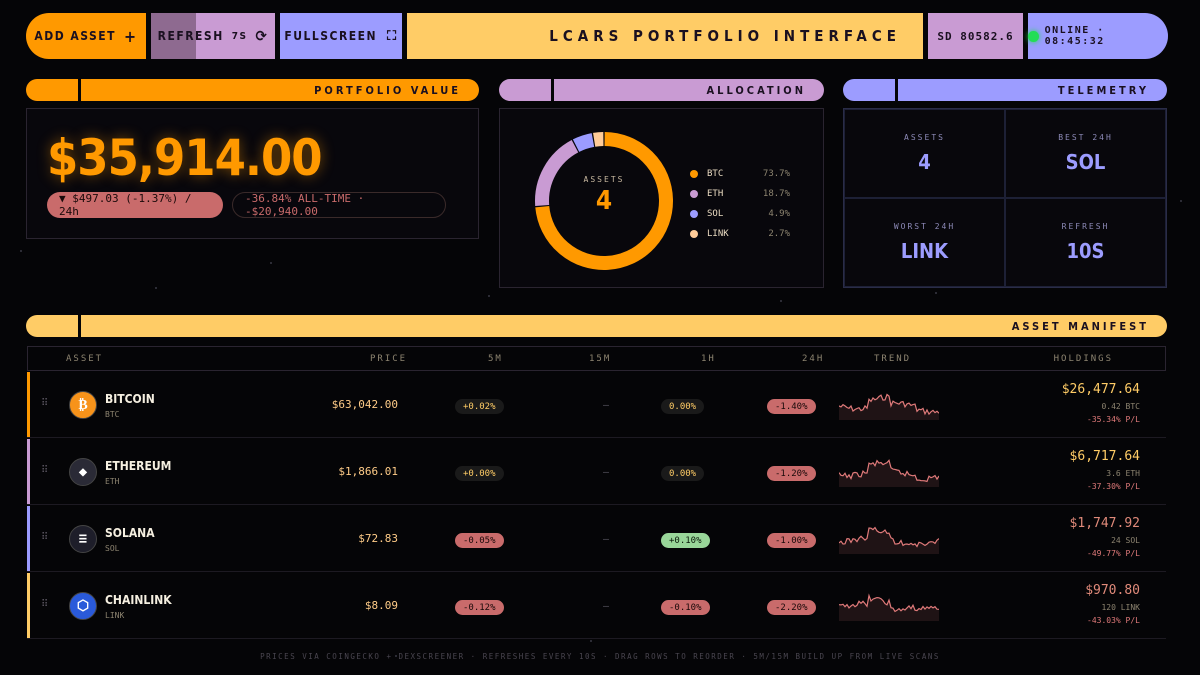  What do you see at coordinates (112, 481) in the screenshot?
I see `asset-symbol: ETH` at bounding box center [112, 481].